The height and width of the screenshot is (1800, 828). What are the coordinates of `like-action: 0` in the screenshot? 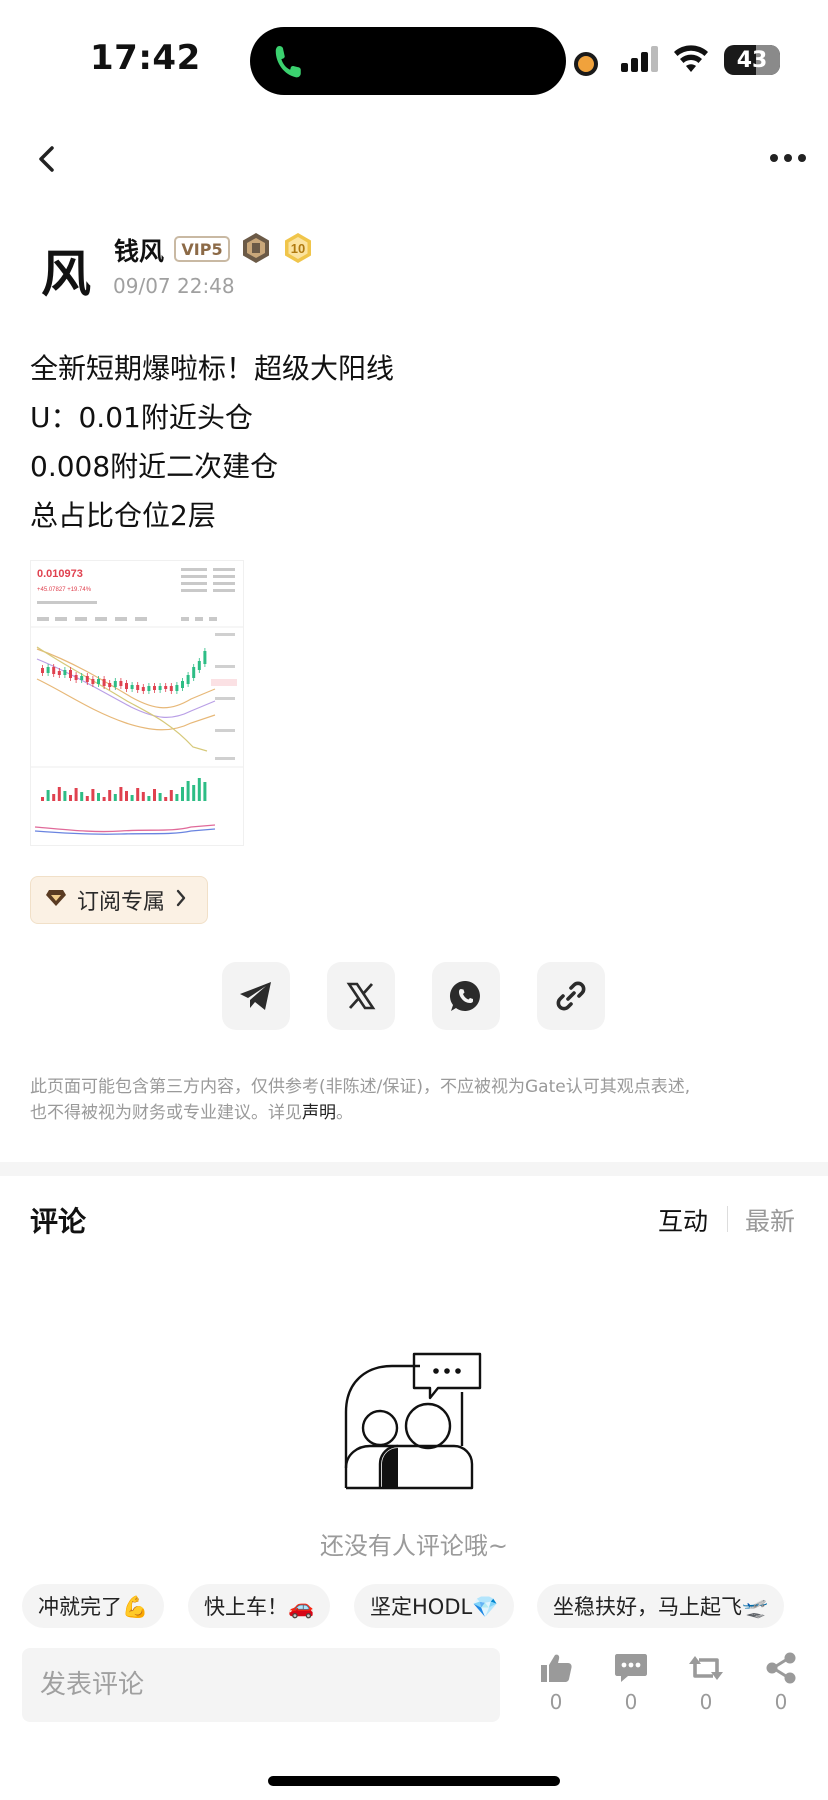 It's located at (556, 1683).